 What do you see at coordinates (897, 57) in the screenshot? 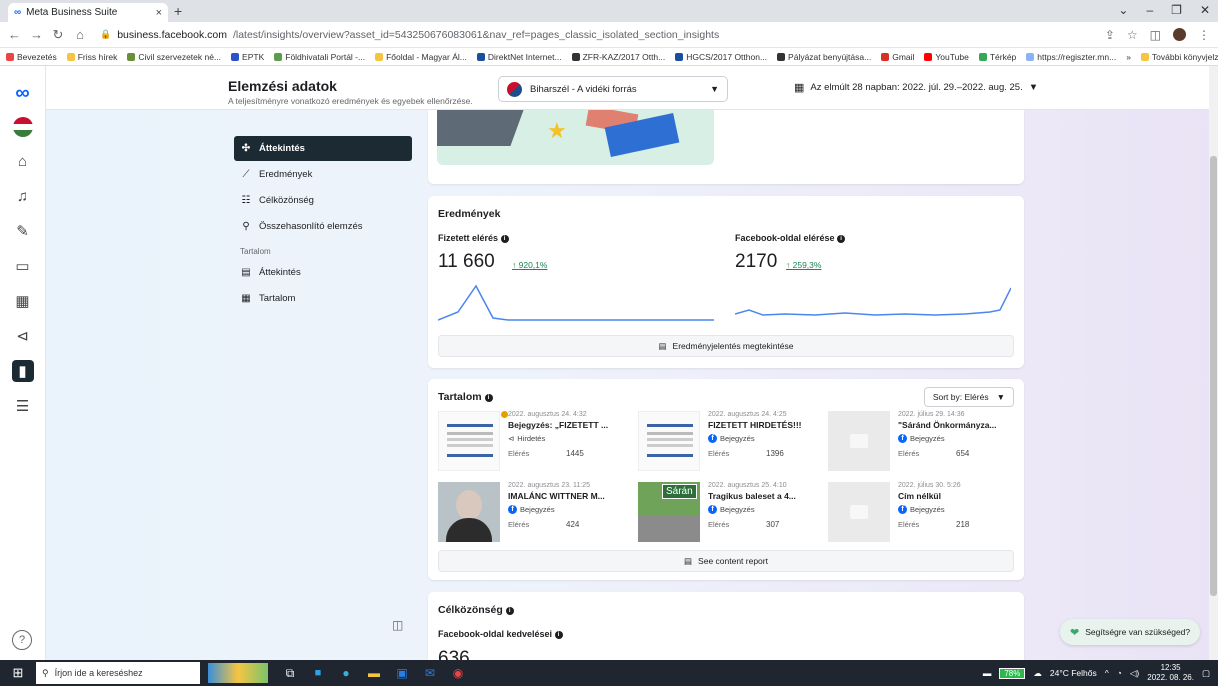
I see `bookmark-item: Gmail` at bounding box center [897, 57].